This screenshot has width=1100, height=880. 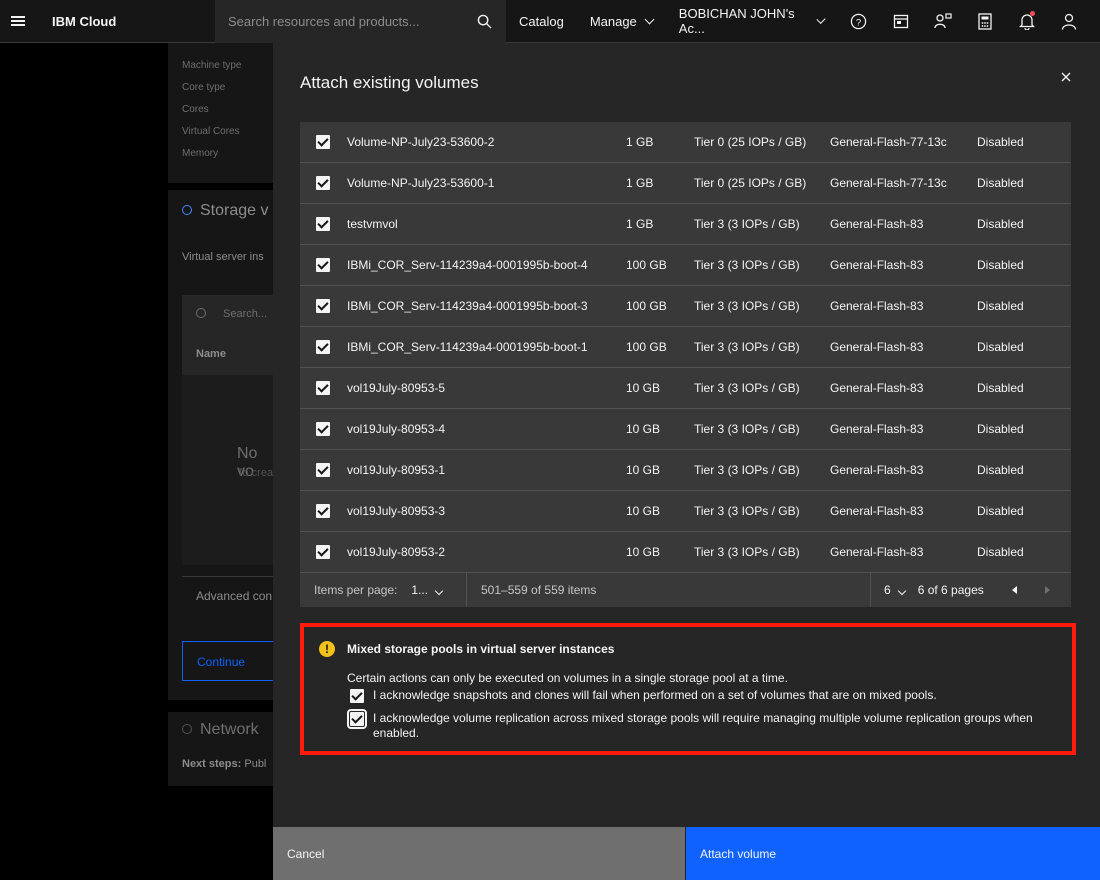 I want to click on previous-page-icon, so click(x=1014, y=590).